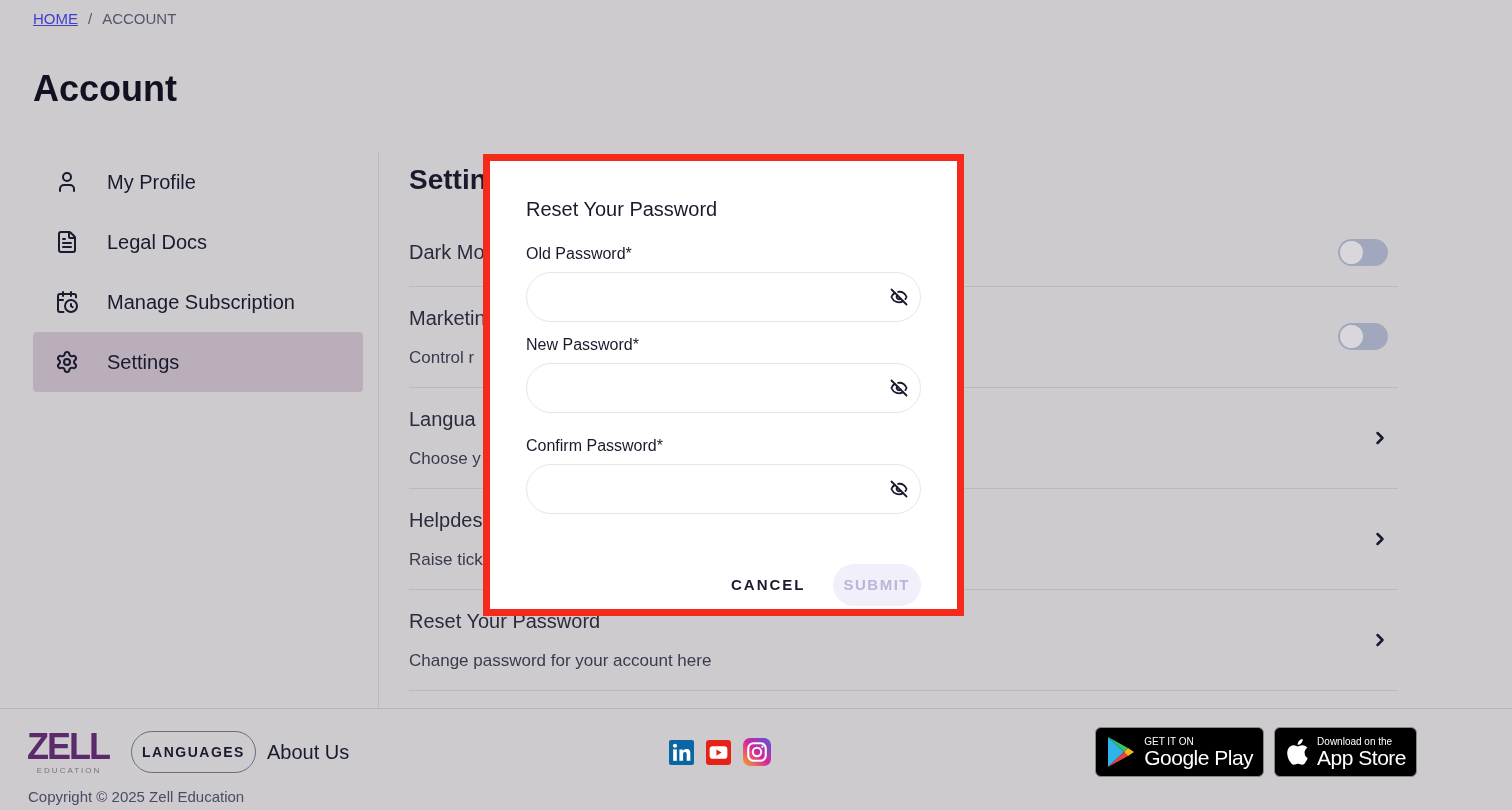  I want to click on youtube-icon, so click(719, 752).